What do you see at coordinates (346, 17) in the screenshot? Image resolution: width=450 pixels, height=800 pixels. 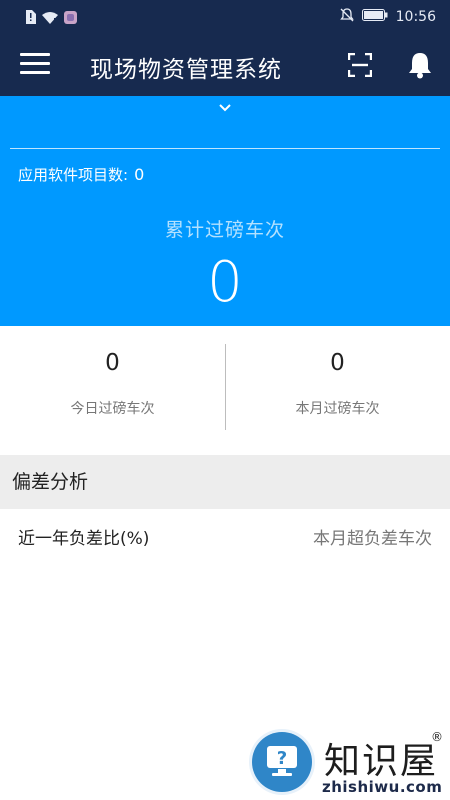 I see `mute-icon` at bounding box center [346, 17].